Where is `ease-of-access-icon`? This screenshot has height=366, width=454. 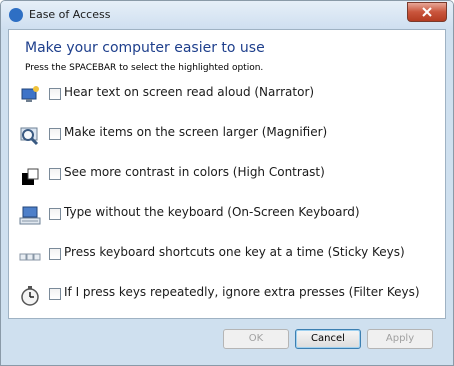 ease-of-access-icon is located at coordinates (16, 15).